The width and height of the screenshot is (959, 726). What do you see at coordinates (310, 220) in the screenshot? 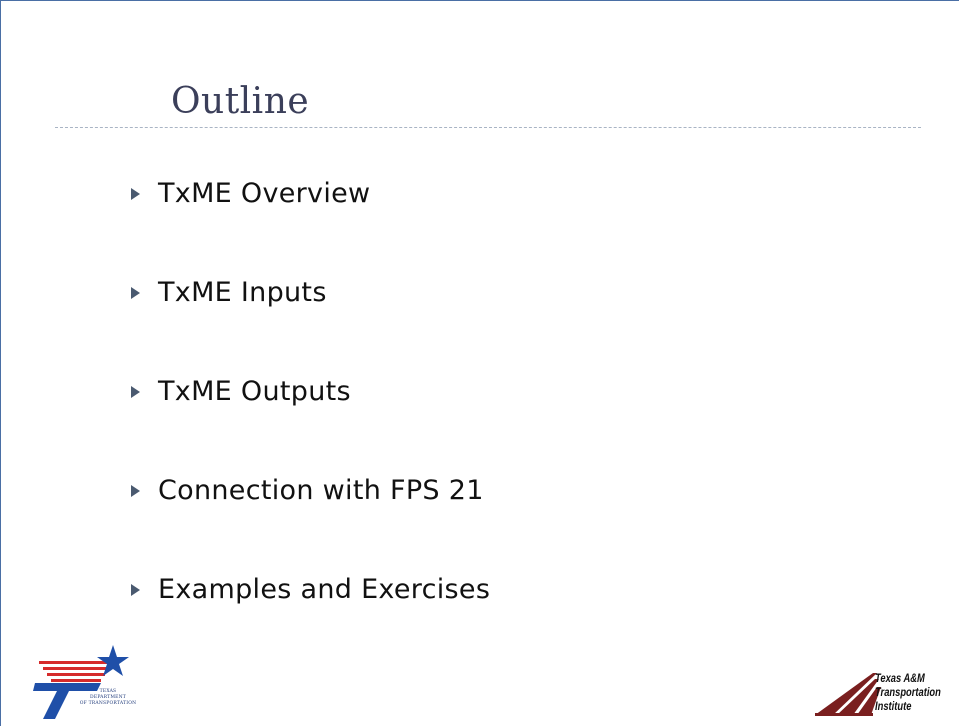
I see `bullet-item-txme-overview: TxME Overview` at bounding box center [310, 220].